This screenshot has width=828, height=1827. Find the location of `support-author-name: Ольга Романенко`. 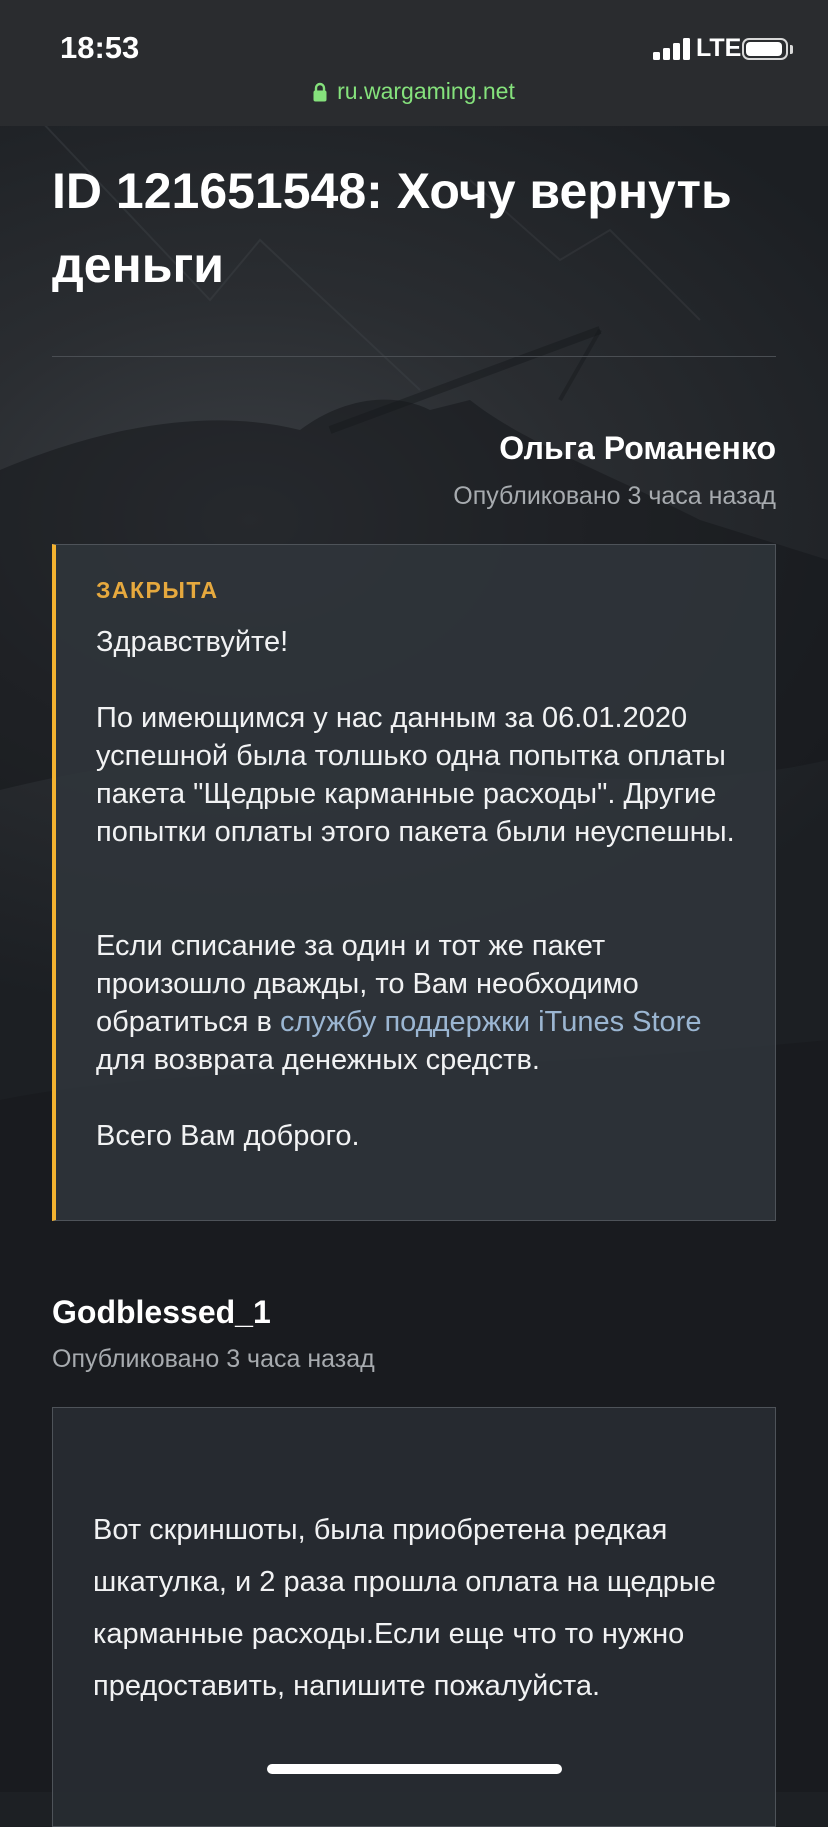

support-author-name: Ольга Романенко is located at coordinates (637, 448).